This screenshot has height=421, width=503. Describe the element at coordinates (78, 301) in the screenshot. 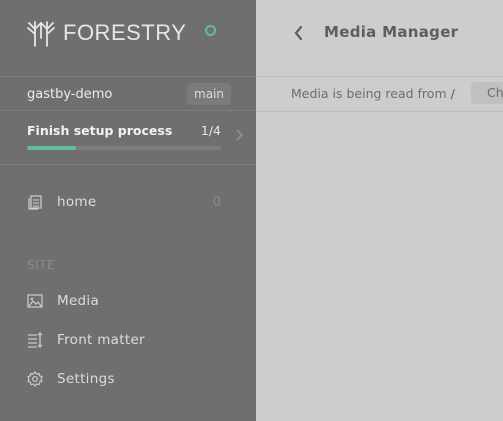

I see `sidebar-item-label: Media` at that location.